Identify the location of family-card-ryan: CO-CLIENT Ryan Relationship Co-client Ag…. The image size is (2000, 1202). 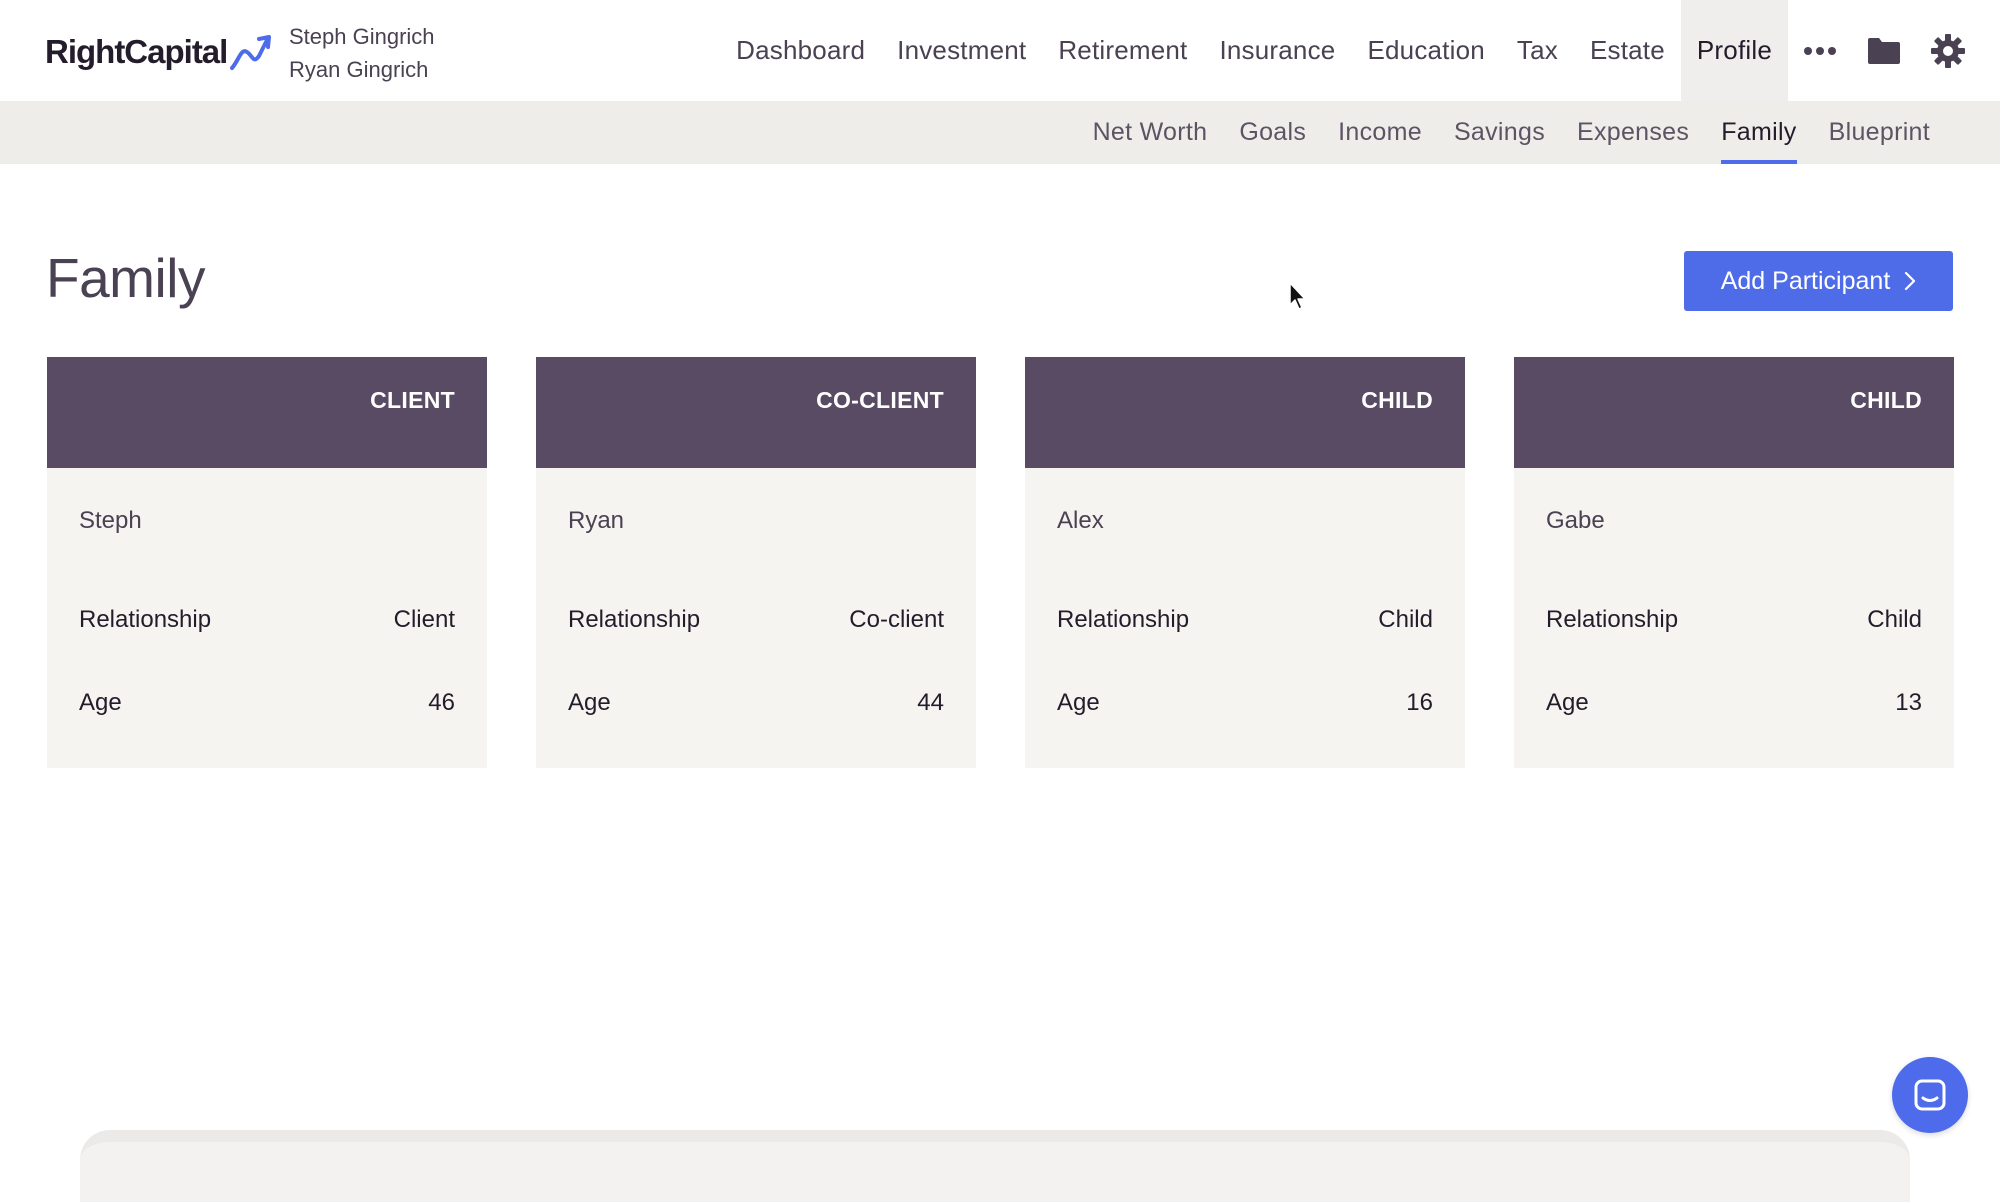
(756, 562).